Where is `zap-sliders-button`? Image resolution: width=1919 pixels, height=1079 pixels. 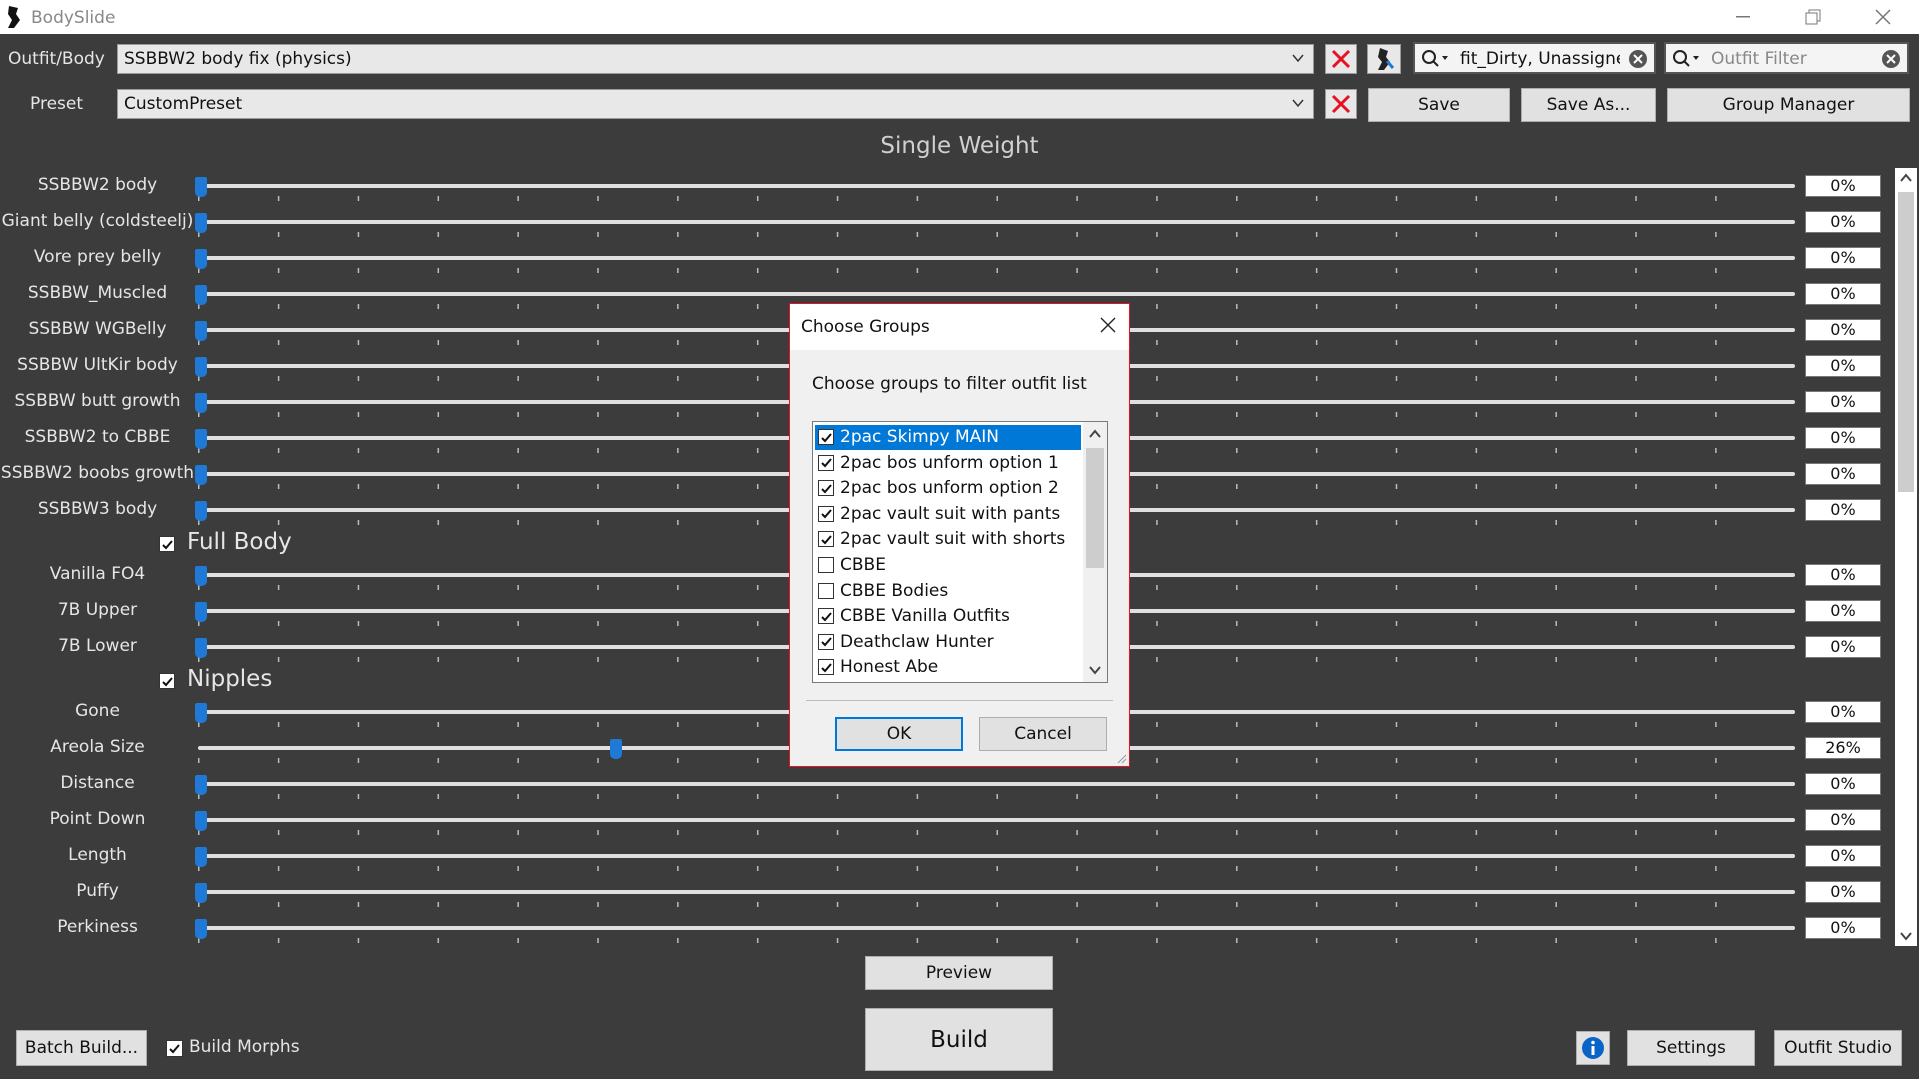
zap-sliders-button is located at coordinates (1384, 59).